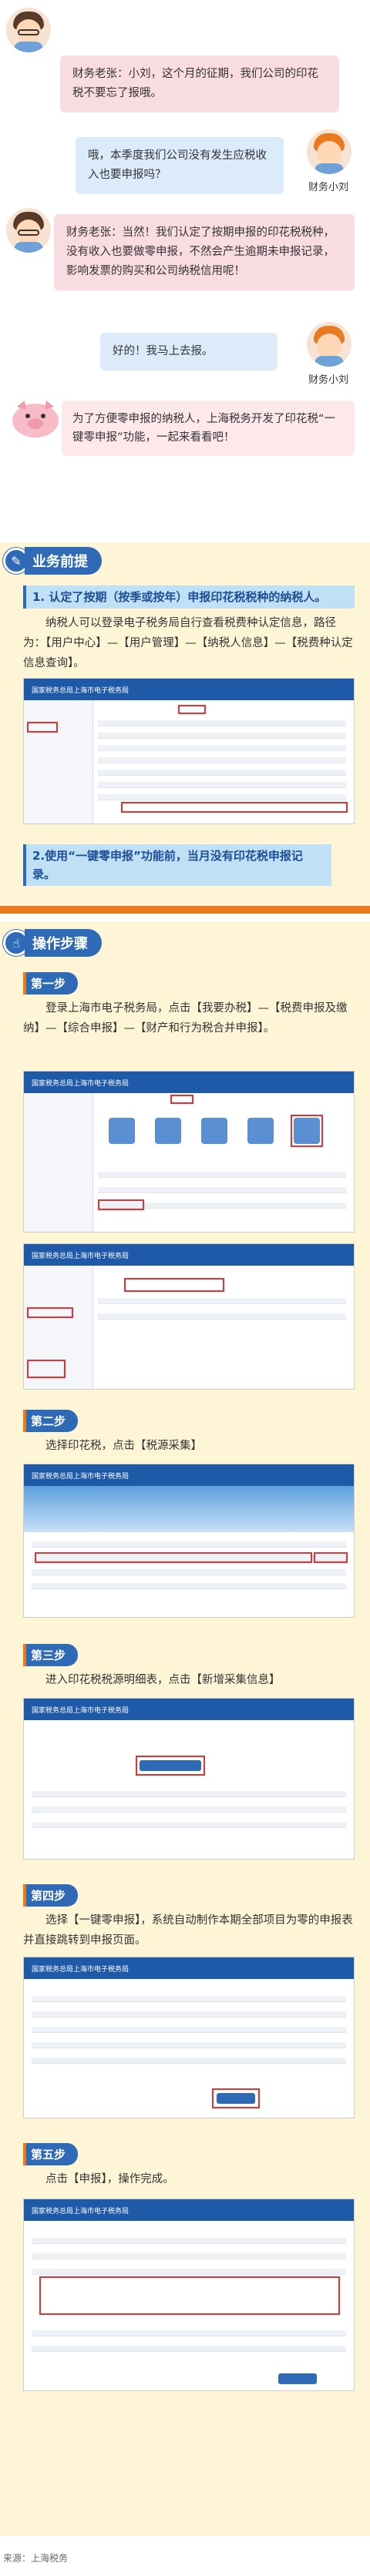  Describe the element at coordinates (180, 165) in the screenshot. I see `chat-bubble: 哦，本季度我们公司没有发生应税收入也要申报吗？` at that location.